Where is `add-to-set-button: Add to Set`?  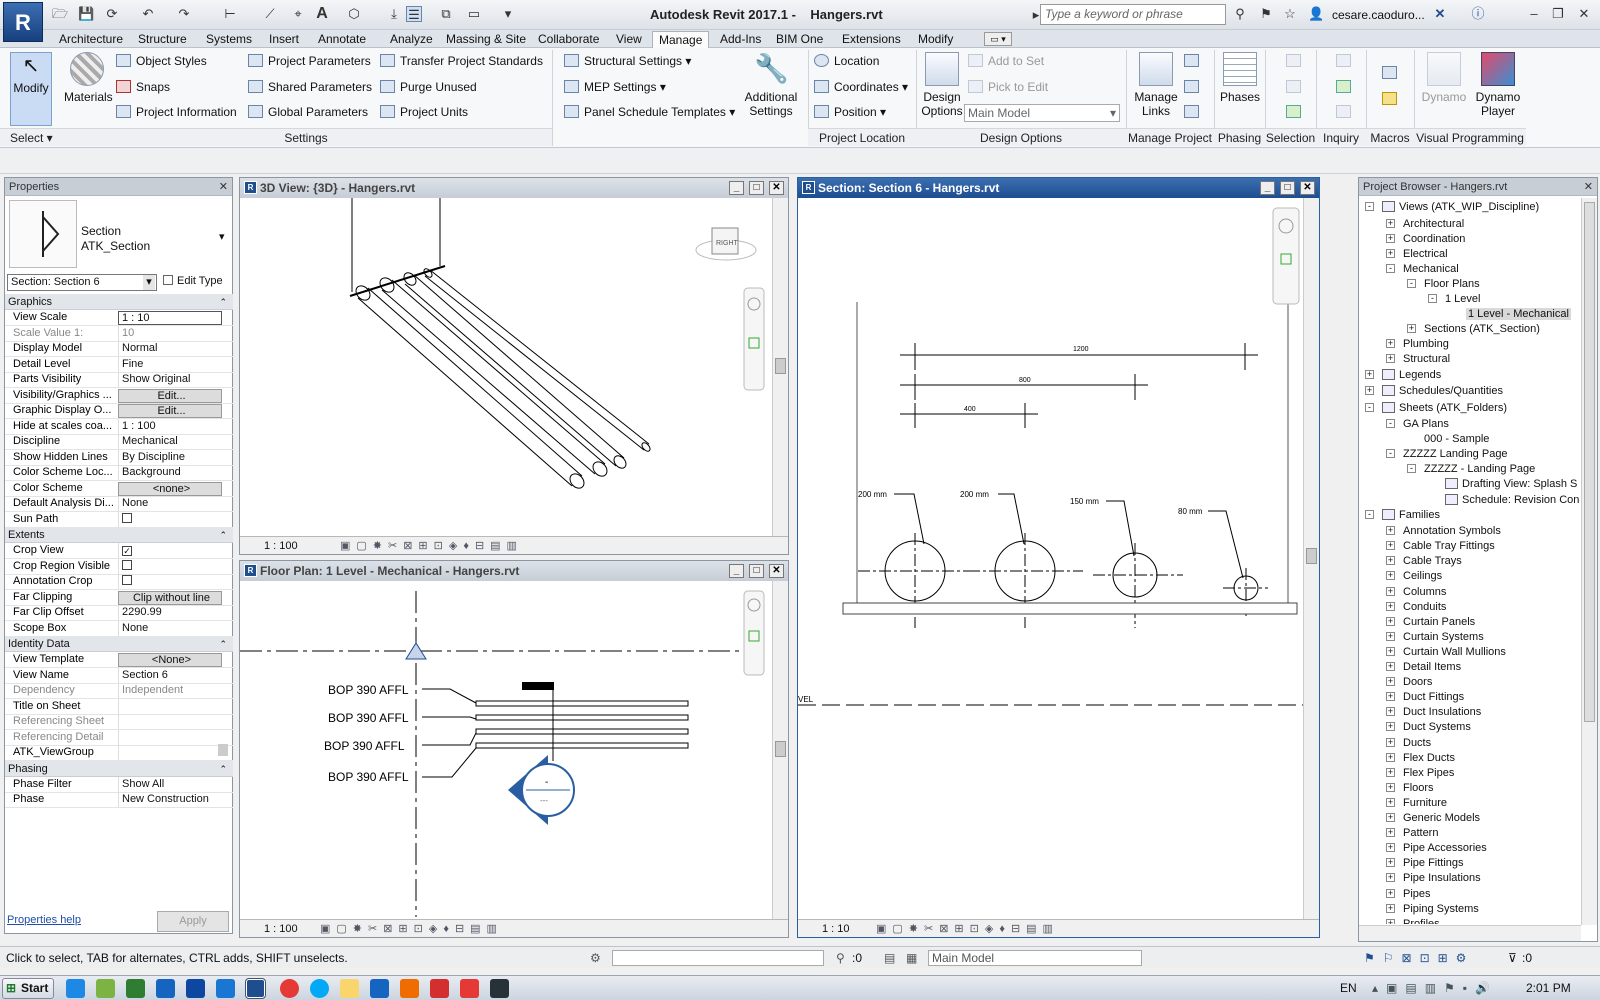 add-to-set-button: Add to Set is located at coordinates (1006, 61).